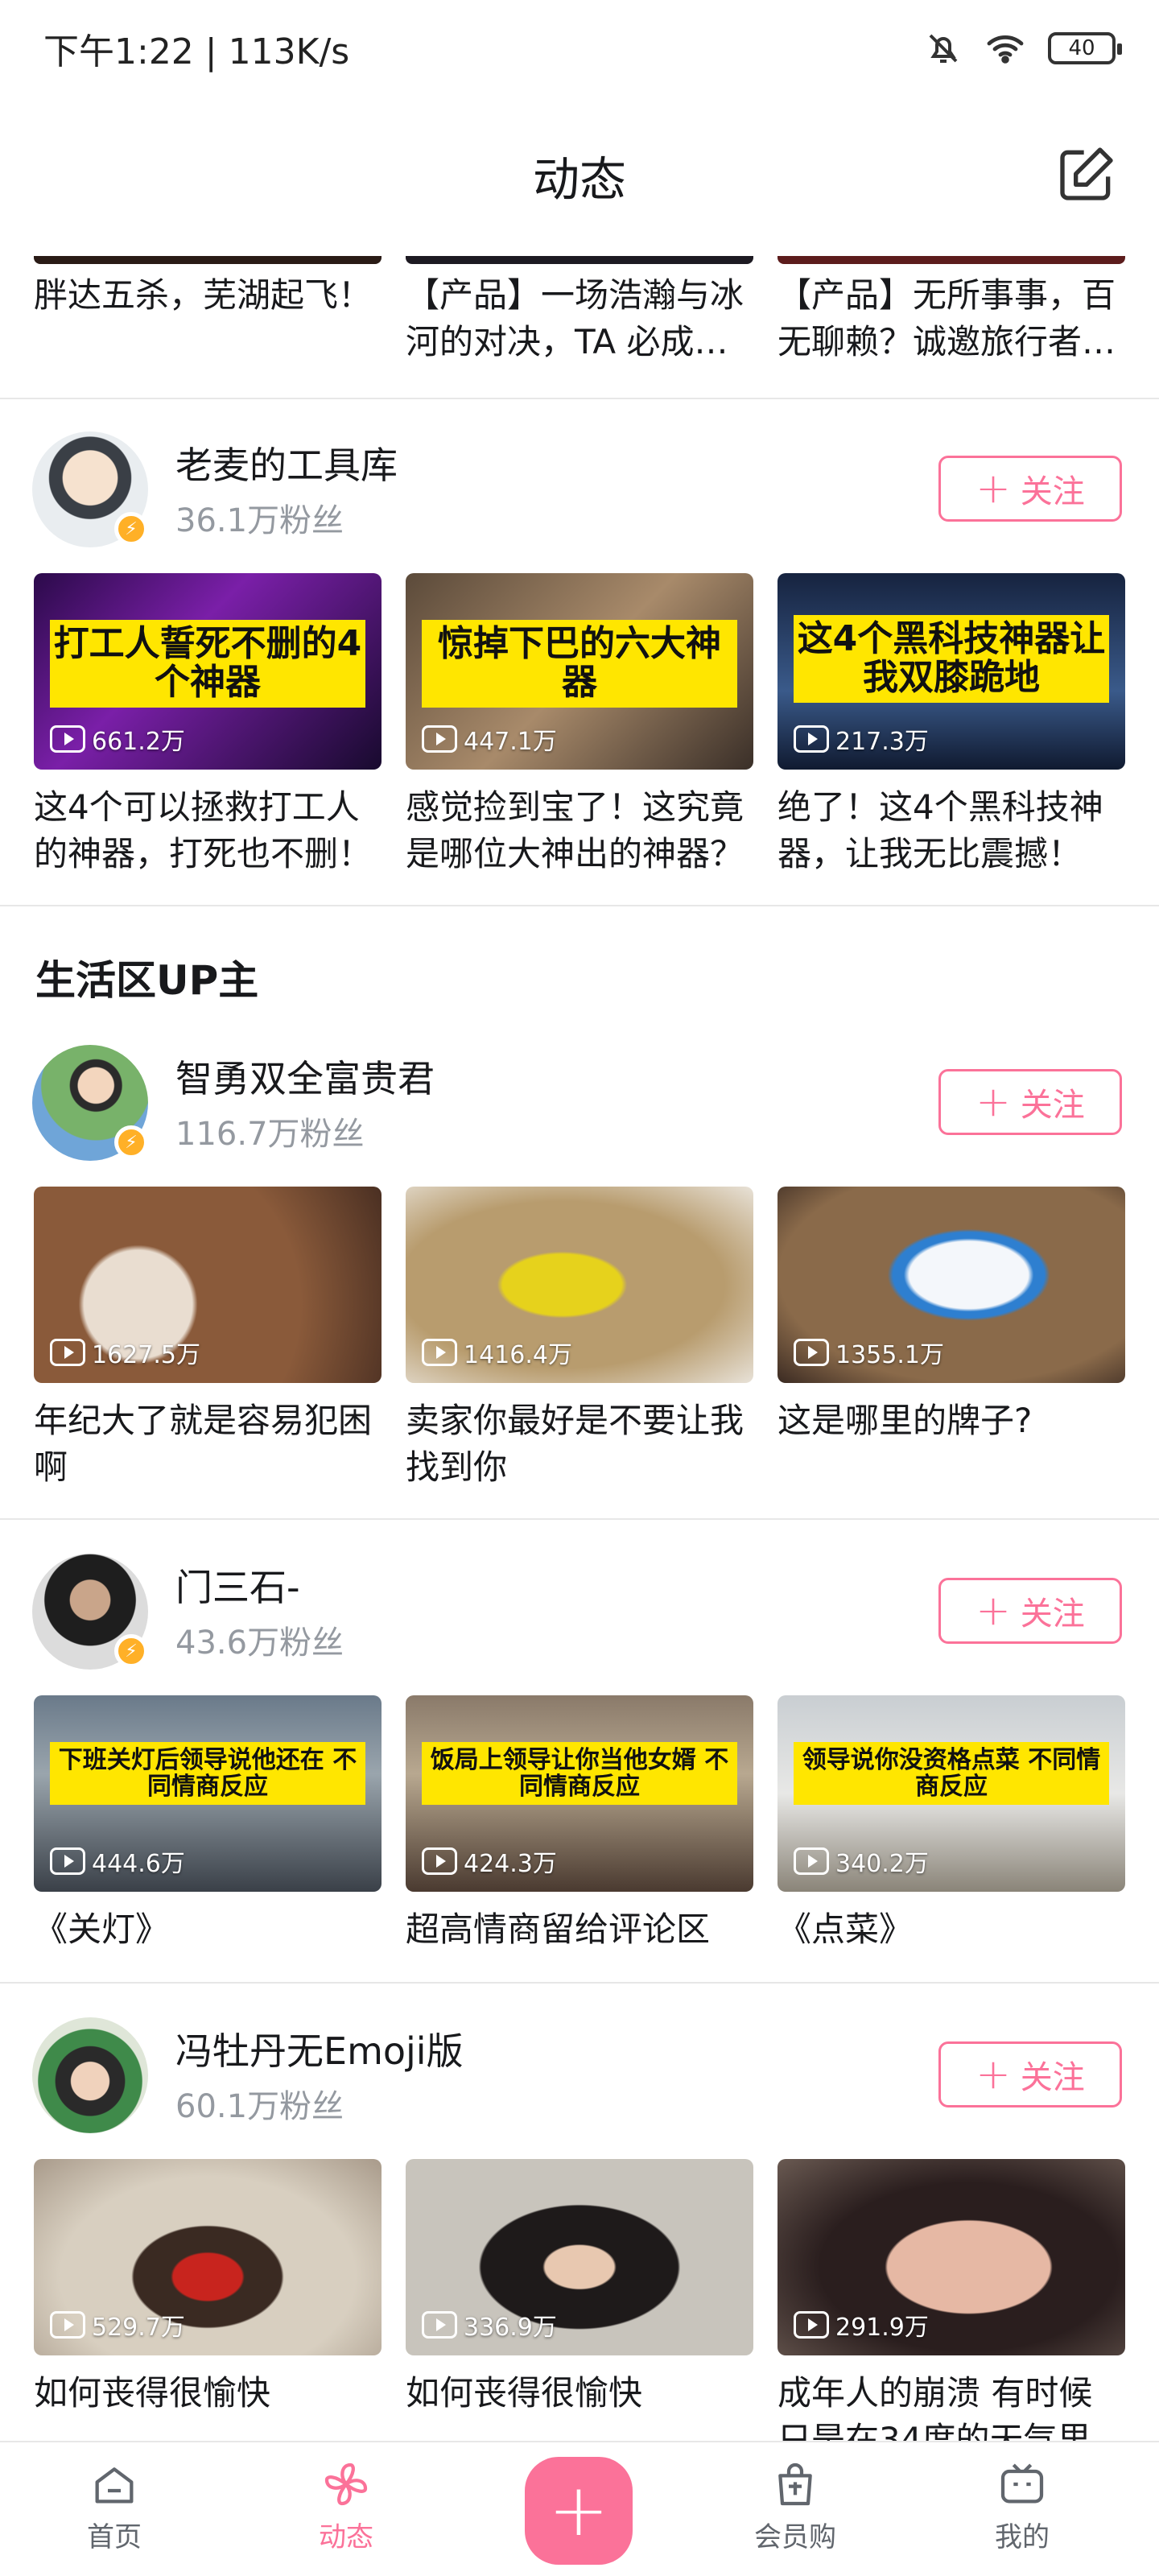  I want to click on video-title: 《关灯》, so click(208, 1953).